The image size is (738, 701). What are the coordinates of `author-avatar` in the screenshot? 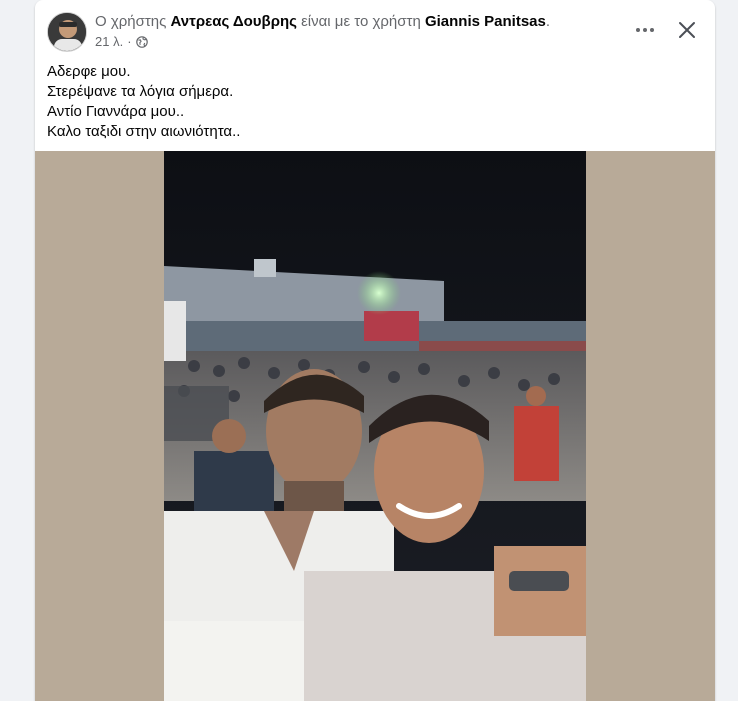 It's located at (67, 32).